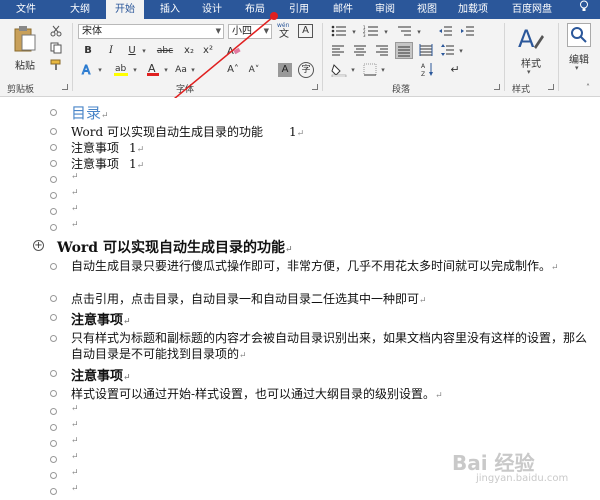 The height and width of the screenshot is (500, 600). Describe the element at coordinates (315, 87) in the screenshot. I see `font-launcher-icon` at that location.